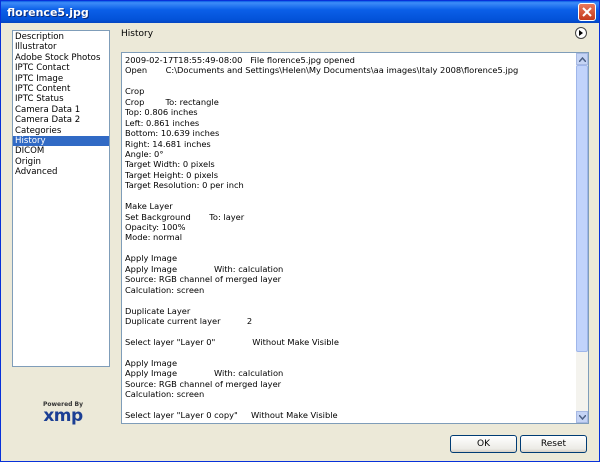  I want to click on panel-title: History, so click(137, 34).